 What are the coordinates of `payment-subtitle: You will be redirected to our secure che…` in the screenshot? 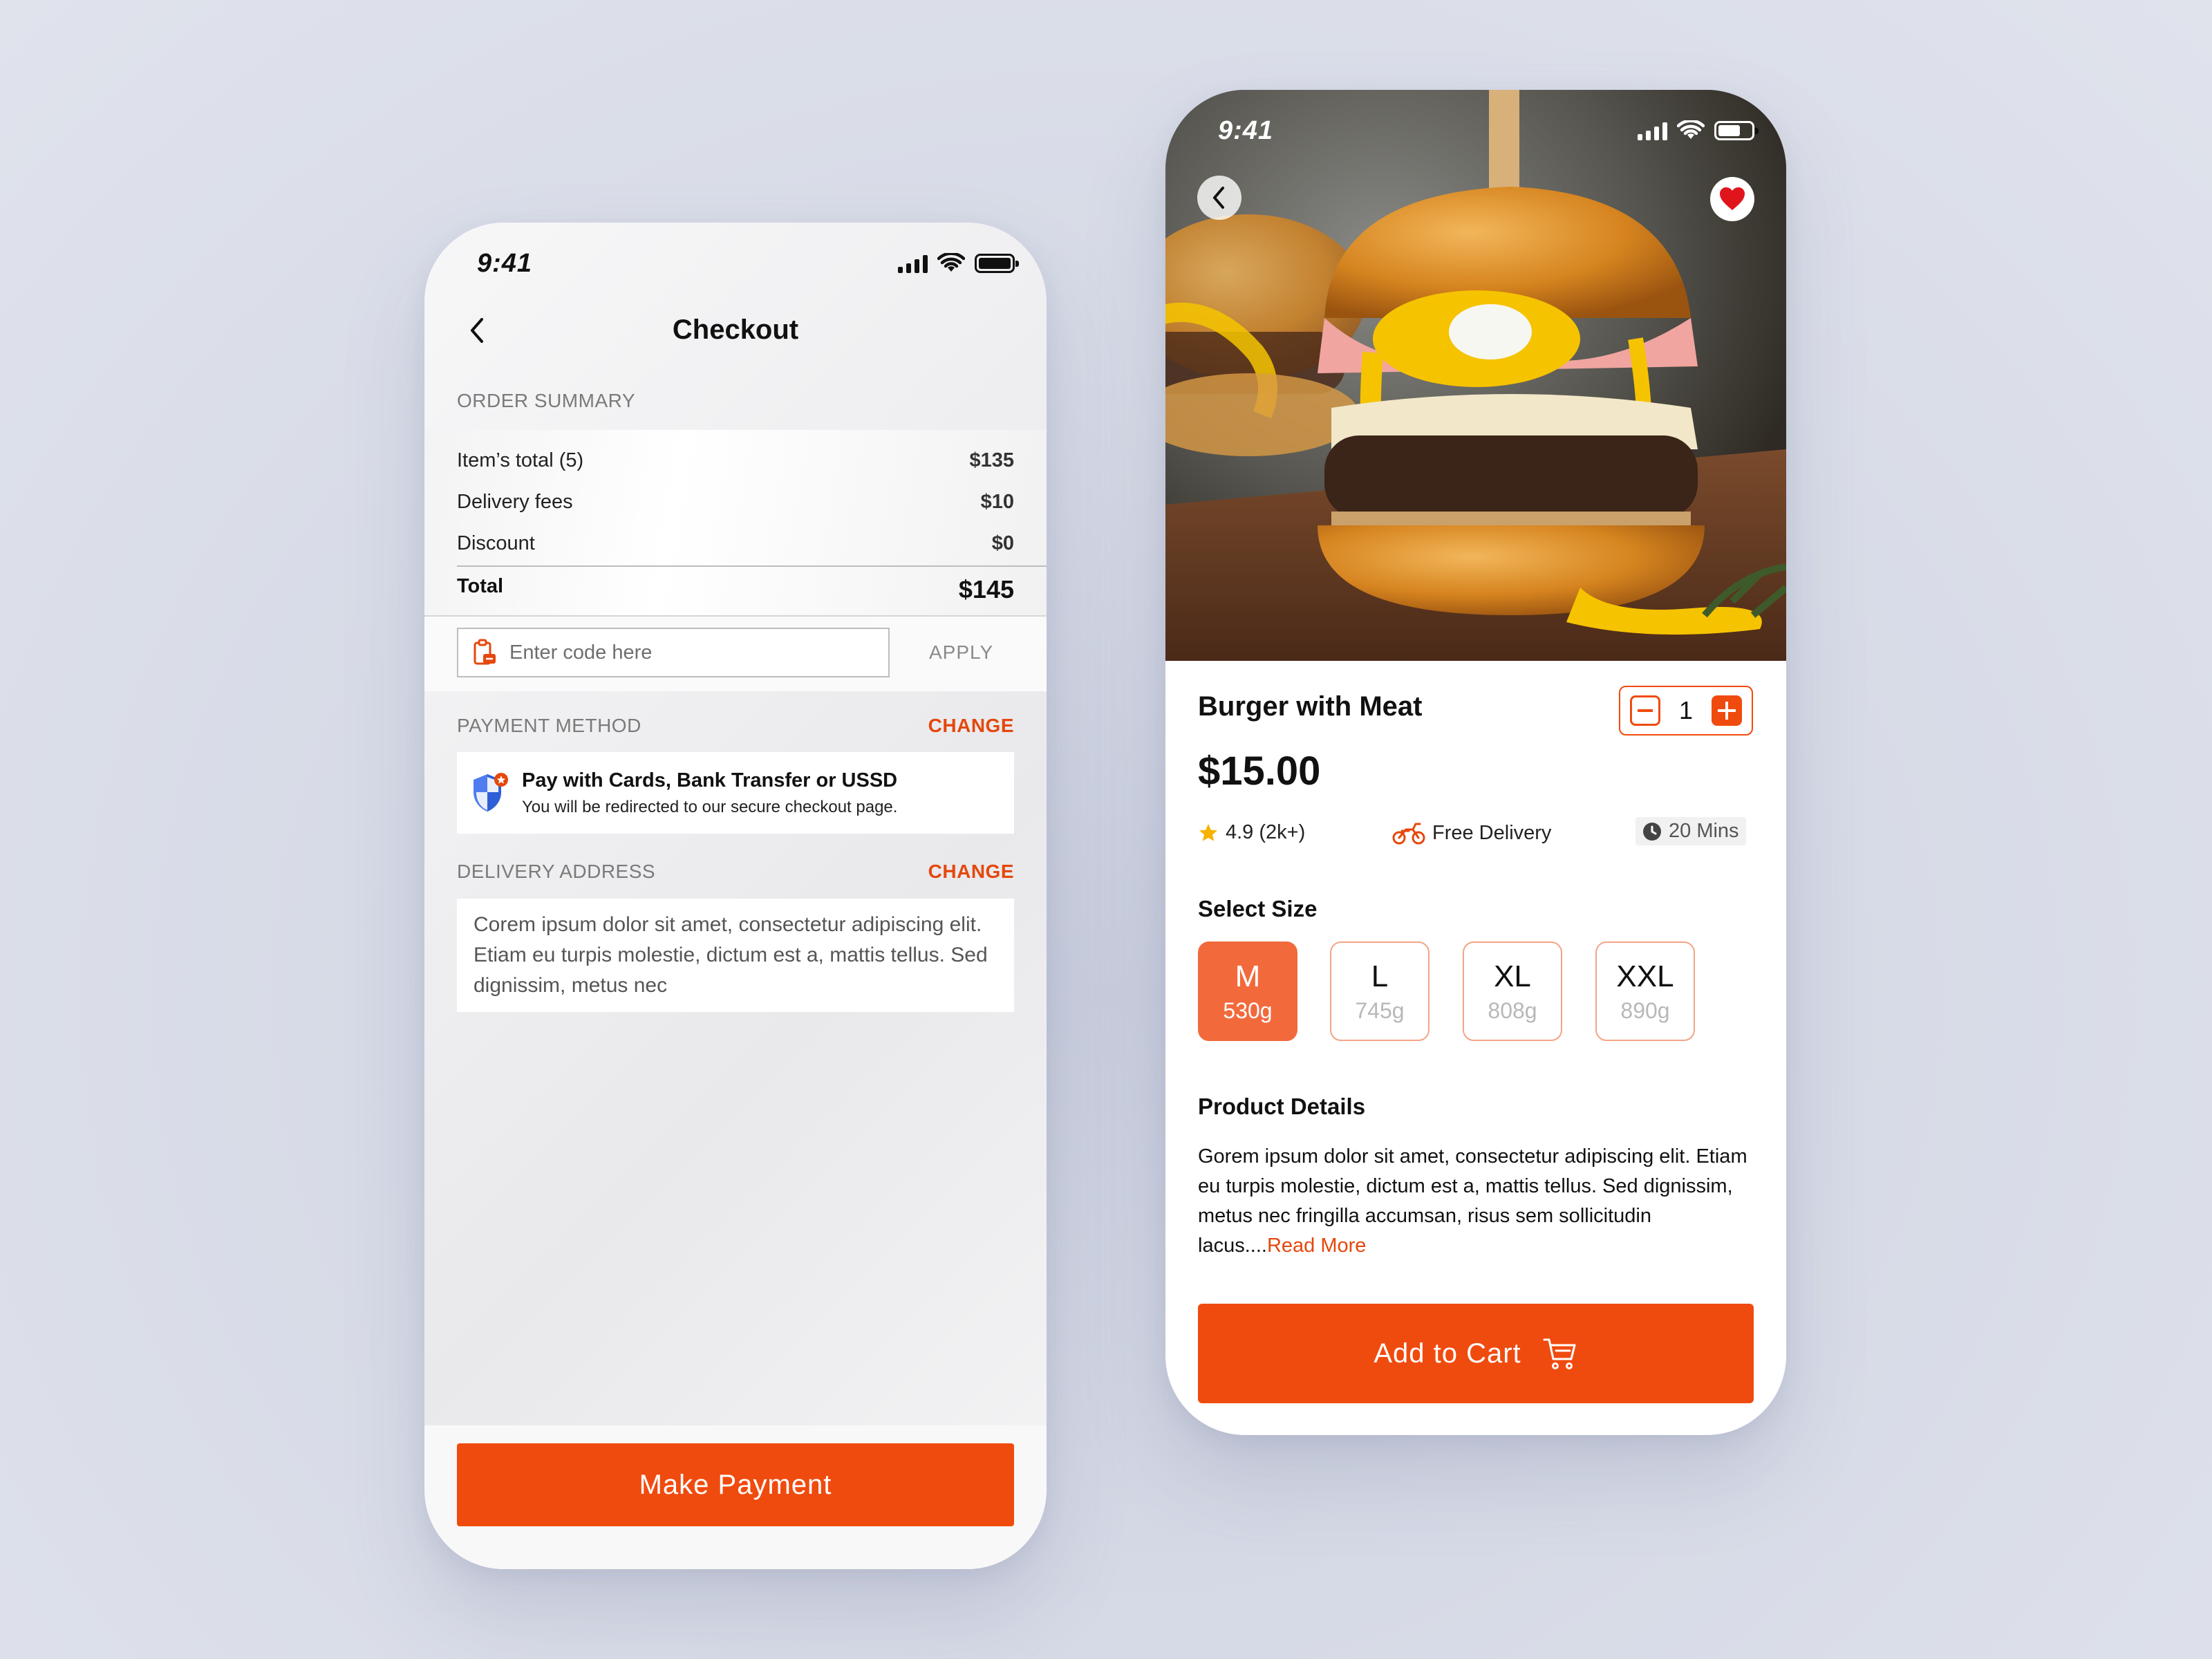 It's located at (710, 807).